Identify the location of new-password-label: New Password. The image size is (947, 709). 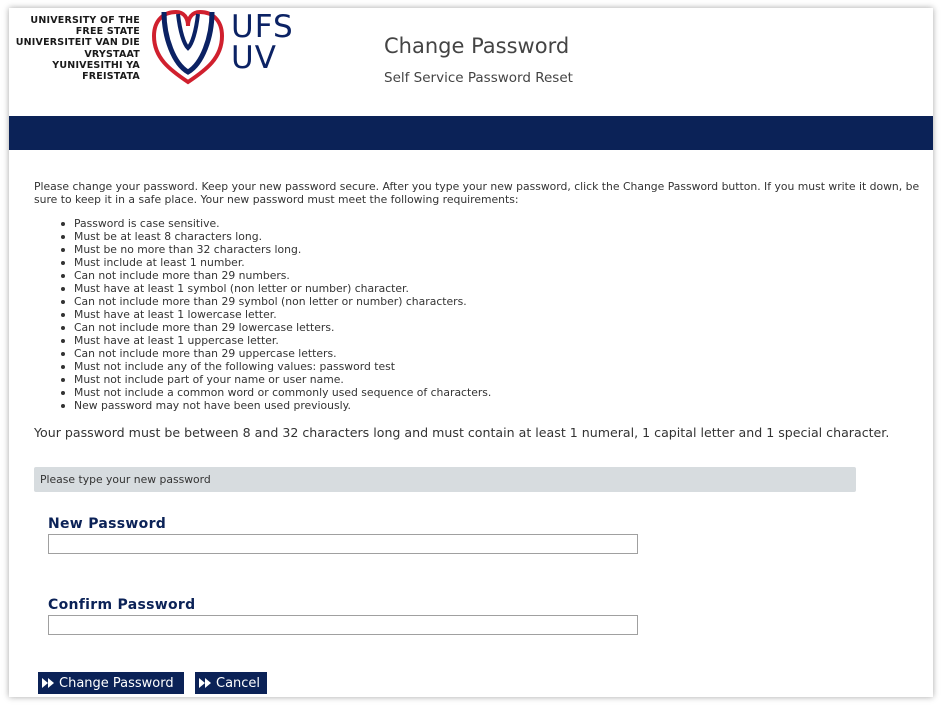
(107, 524).